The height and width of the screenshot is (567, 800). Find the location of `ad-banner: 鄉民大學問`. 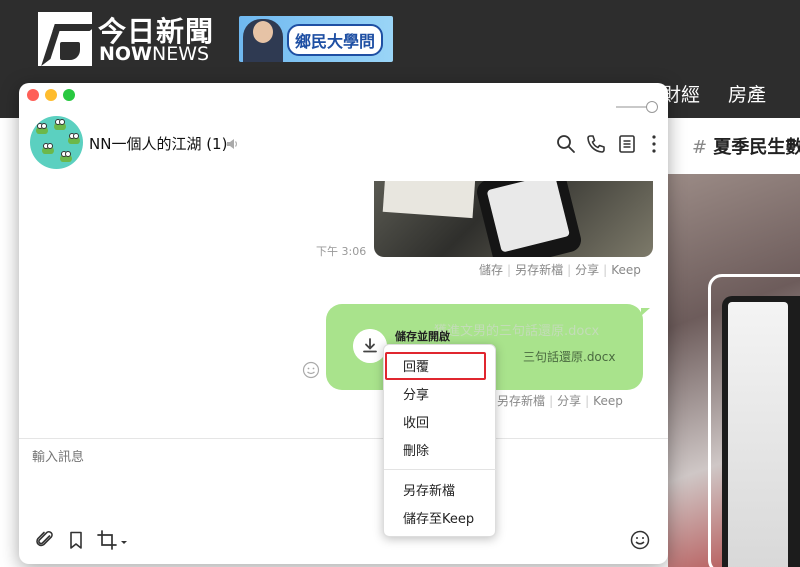

ad-banner: 鄉民大學問 is located at coordinates (316, 39).